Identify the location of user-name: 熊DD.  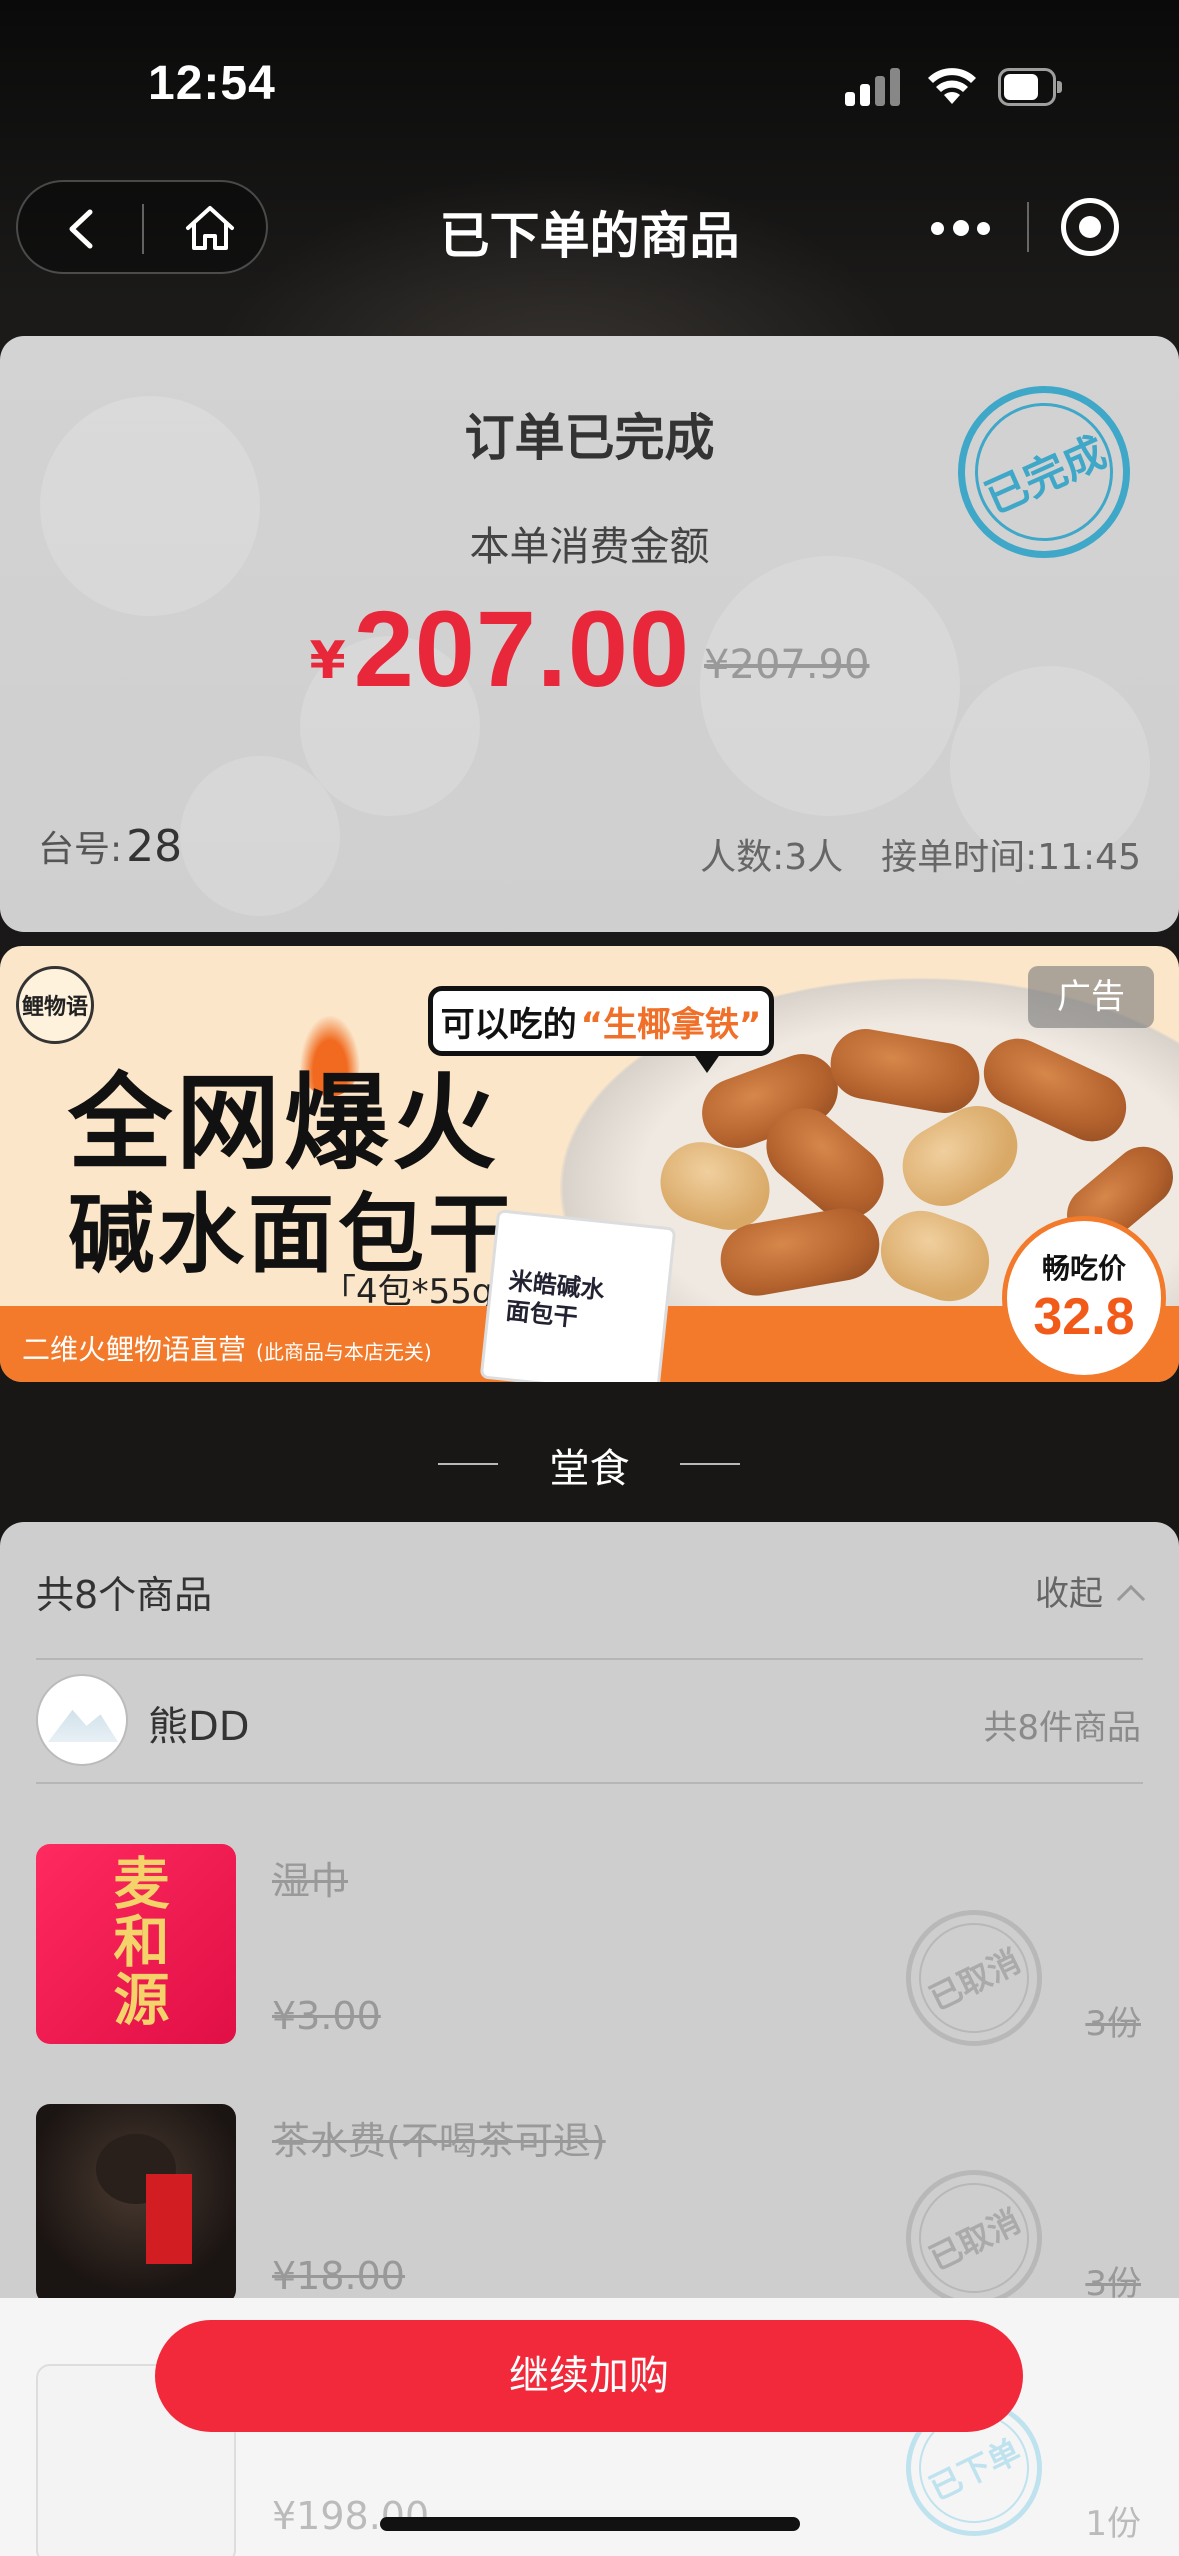
(199, 1727).